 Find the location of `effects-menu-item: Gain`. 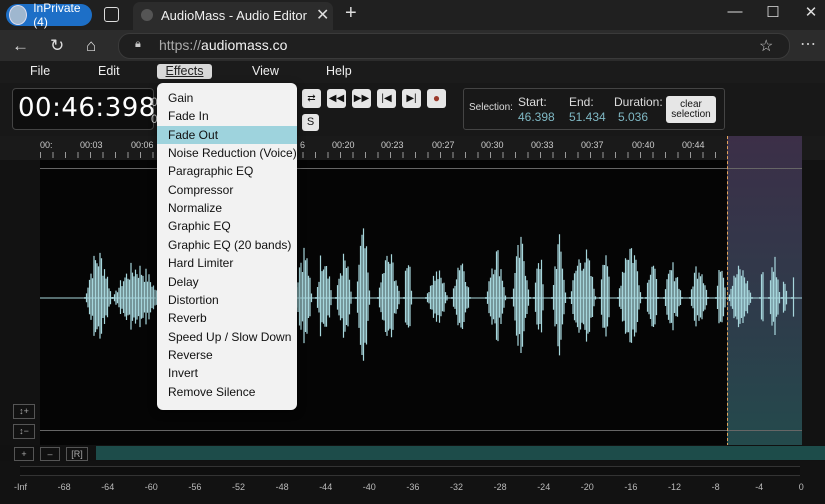

effects-menu-item: Gain is located at coordinates (227, 98).